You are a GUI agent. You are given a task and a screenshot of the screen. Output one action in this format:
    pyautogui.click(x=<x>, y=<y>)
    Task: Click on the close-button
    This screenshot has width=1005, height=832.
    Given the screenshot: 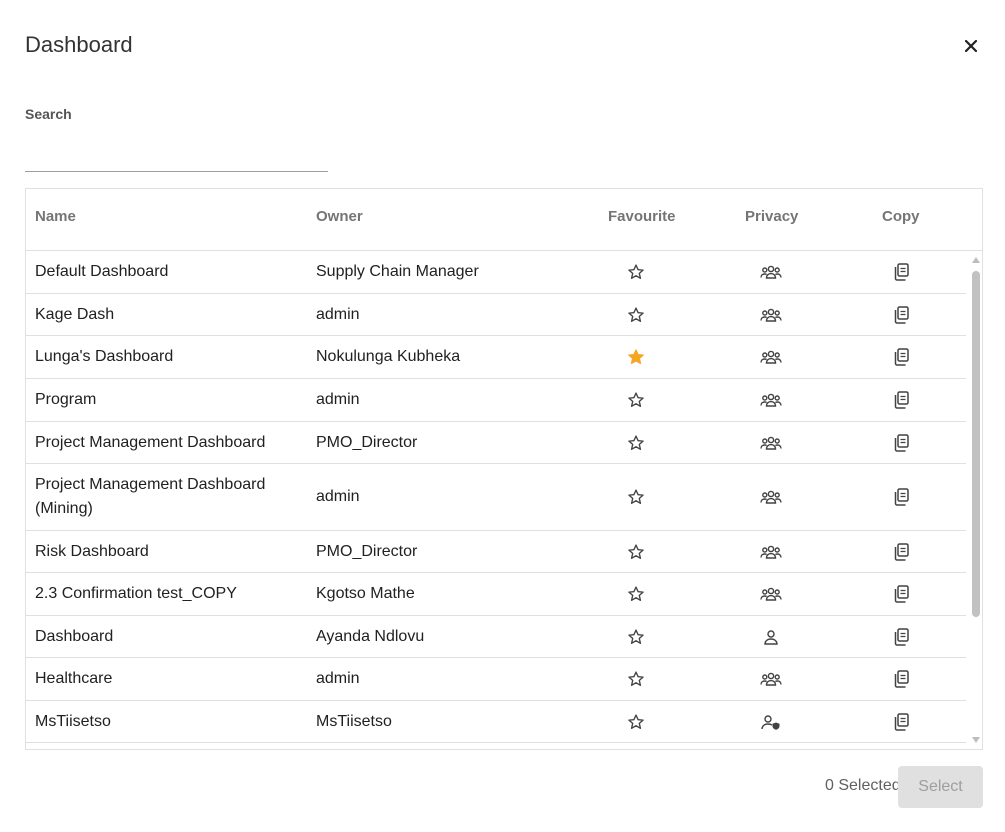 What is the action you would take?
    pyautogui.click(x=971, y=46)
    